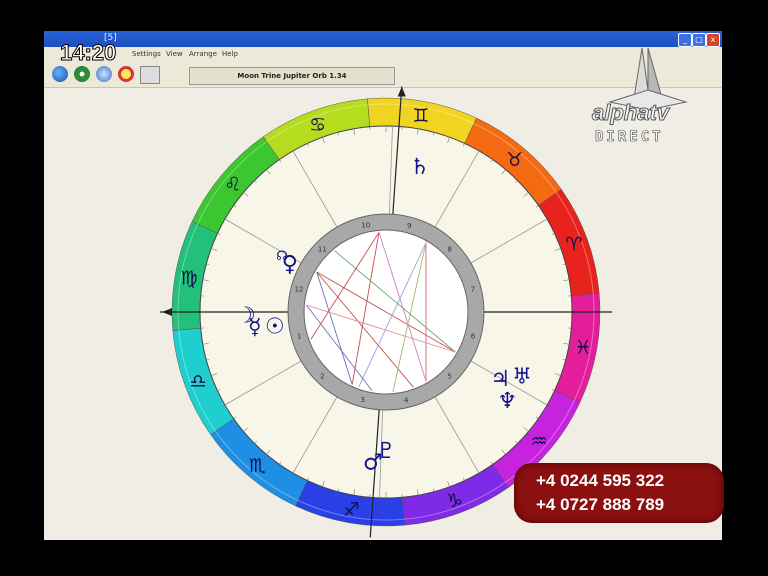 Image resolution: width=768 pixels, height=576 pixels. What do you see at coordinates (88, 53) in the screenshot?
I see `clock: 14:20` at bounding box center [88, 53].